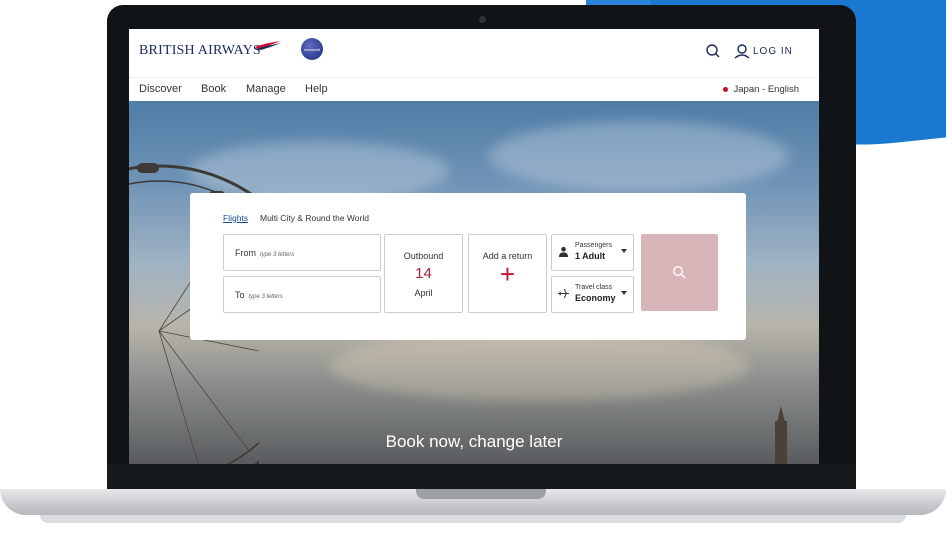  I want to click on site-header: BRITISH AIRWAYS oneworld LOG IN, so click(474, 53).